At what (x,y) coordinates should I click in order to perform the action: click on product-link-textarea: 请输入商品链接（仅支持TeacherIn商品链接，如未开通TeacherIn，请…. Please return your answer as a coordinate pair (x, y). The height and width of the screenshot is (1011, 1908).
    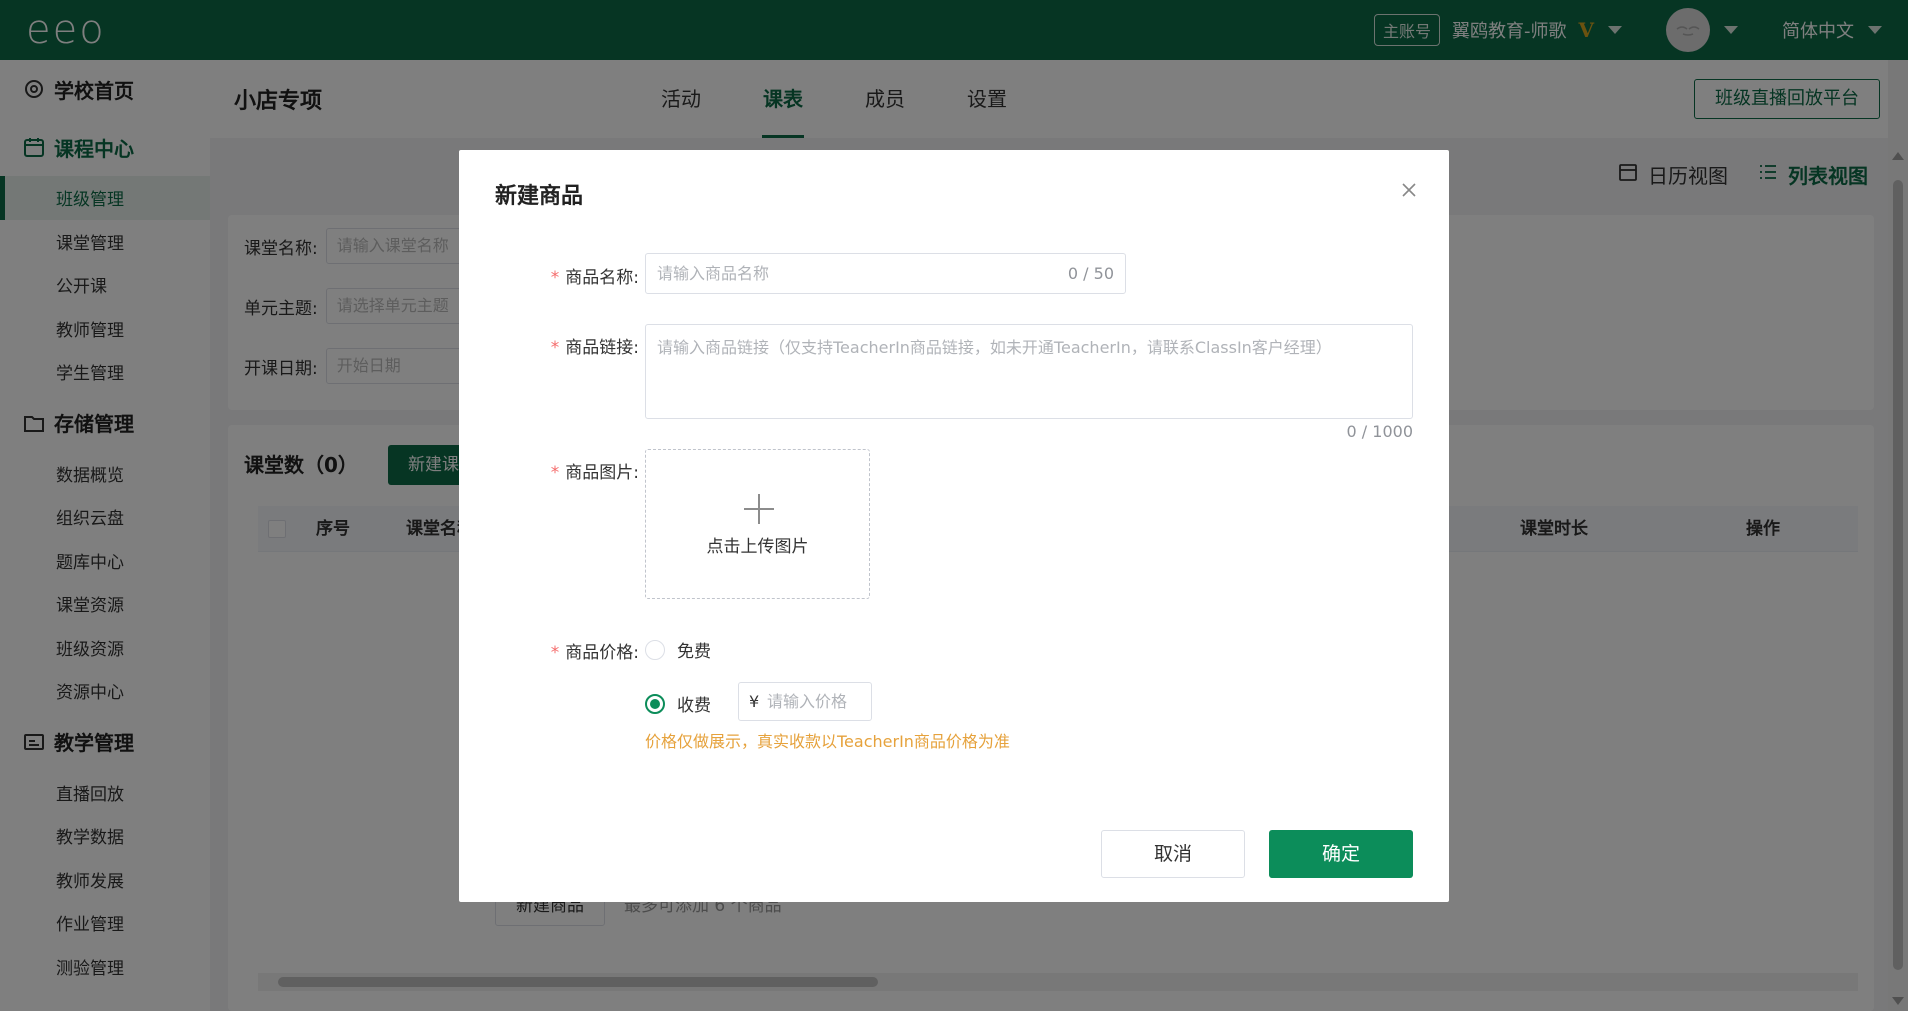
    Looking at the image, I should click on (1029, 371).